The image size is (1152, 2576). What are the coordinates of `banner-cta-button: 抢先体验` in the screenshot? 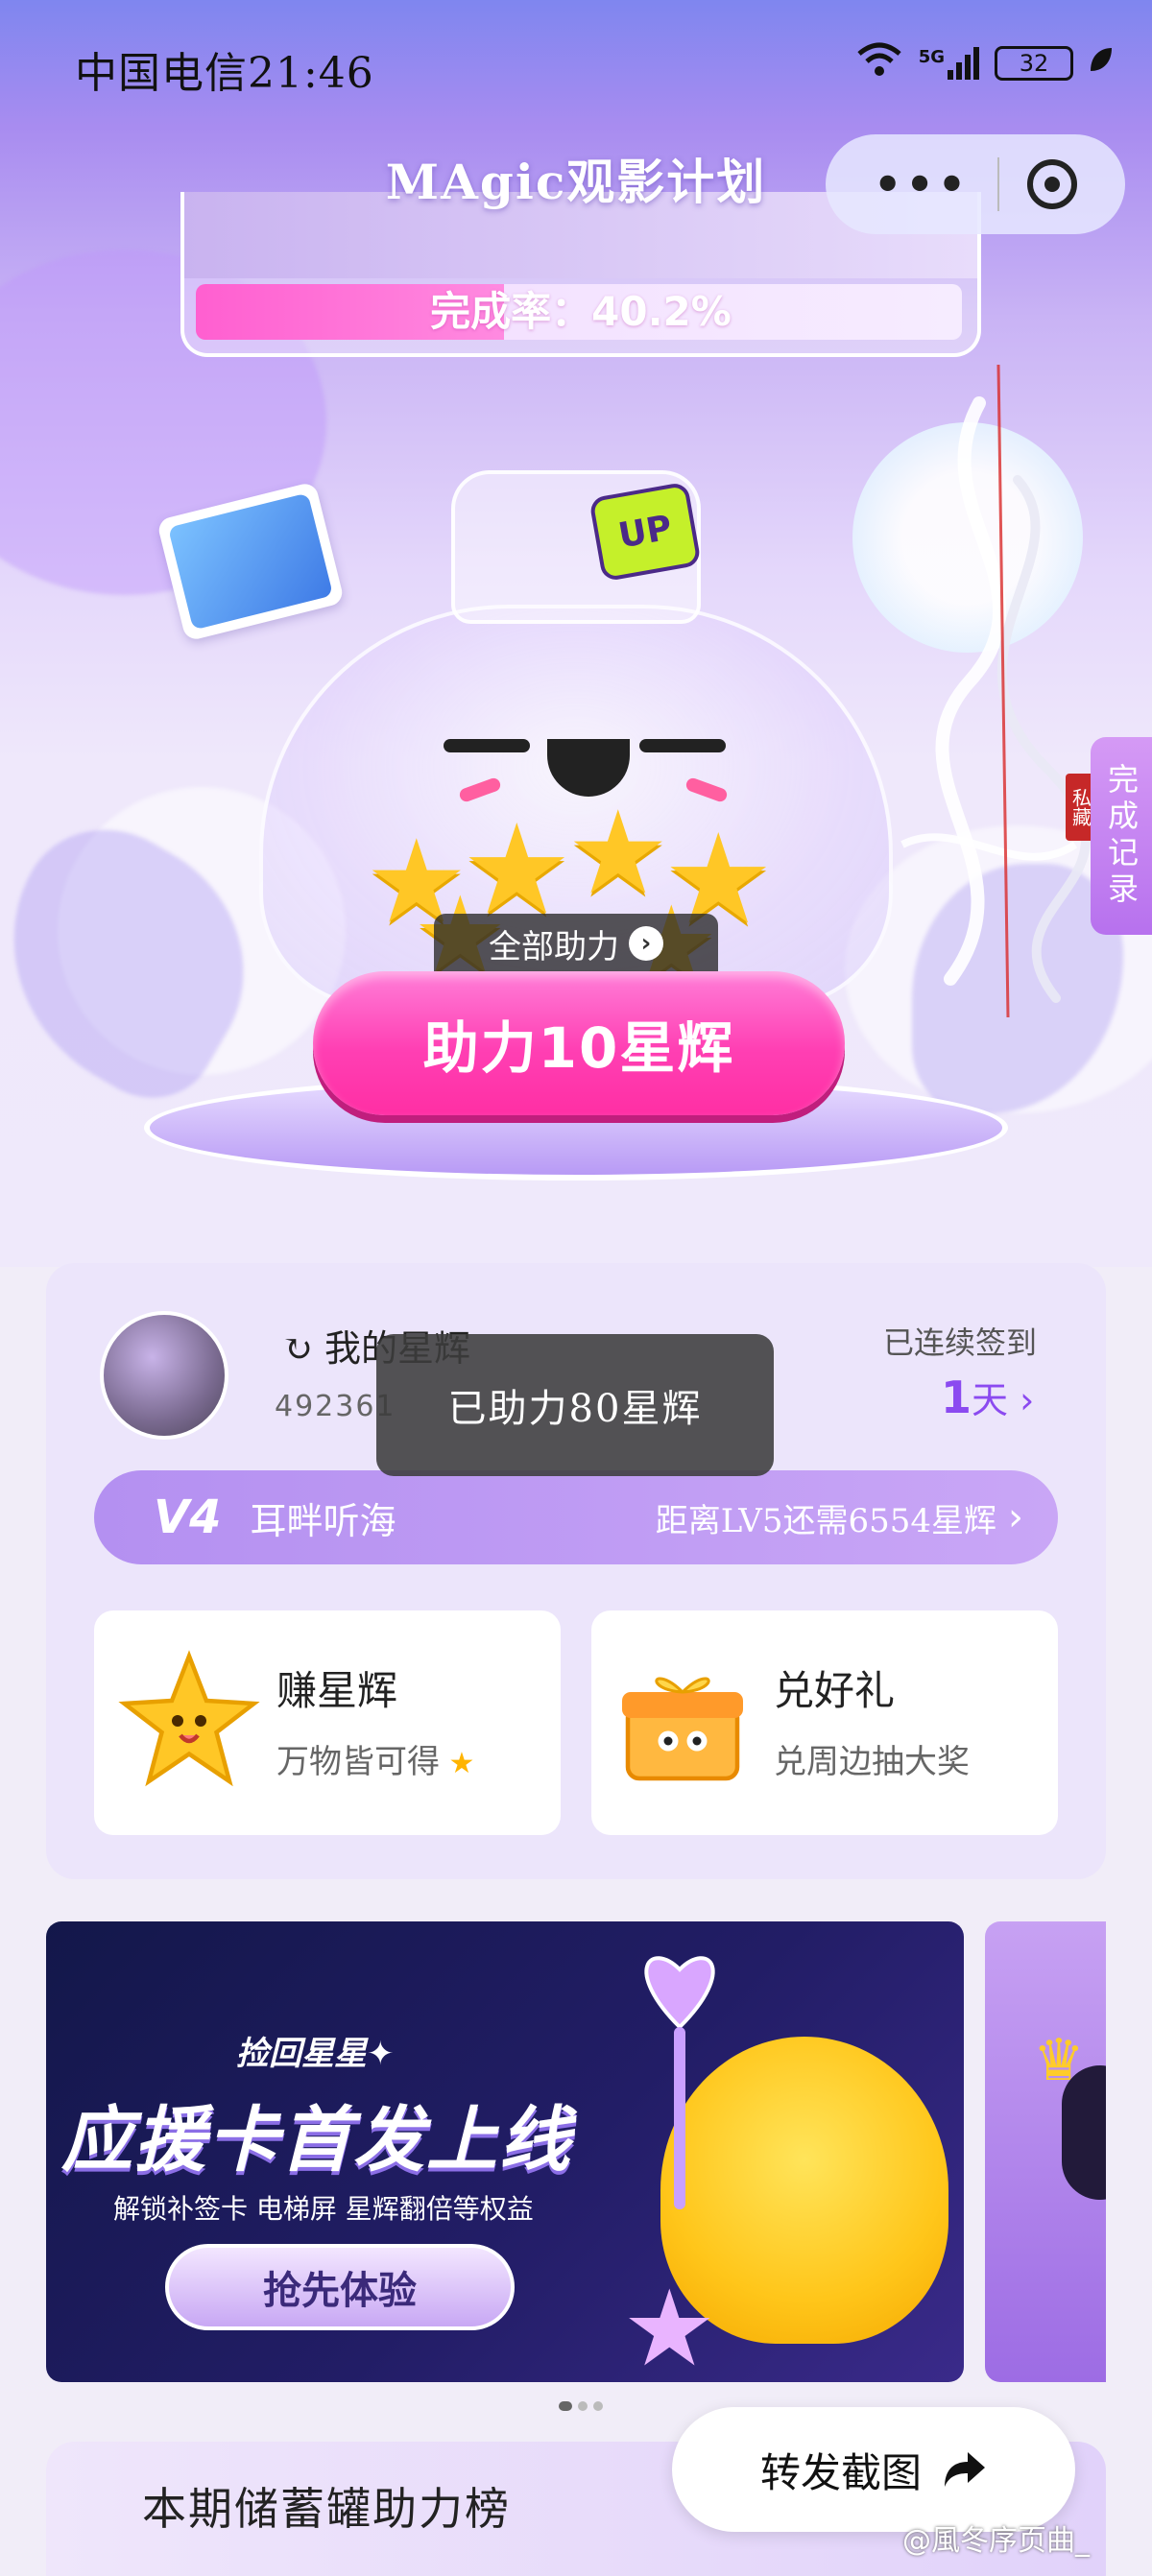 It's located at (340, 2287).